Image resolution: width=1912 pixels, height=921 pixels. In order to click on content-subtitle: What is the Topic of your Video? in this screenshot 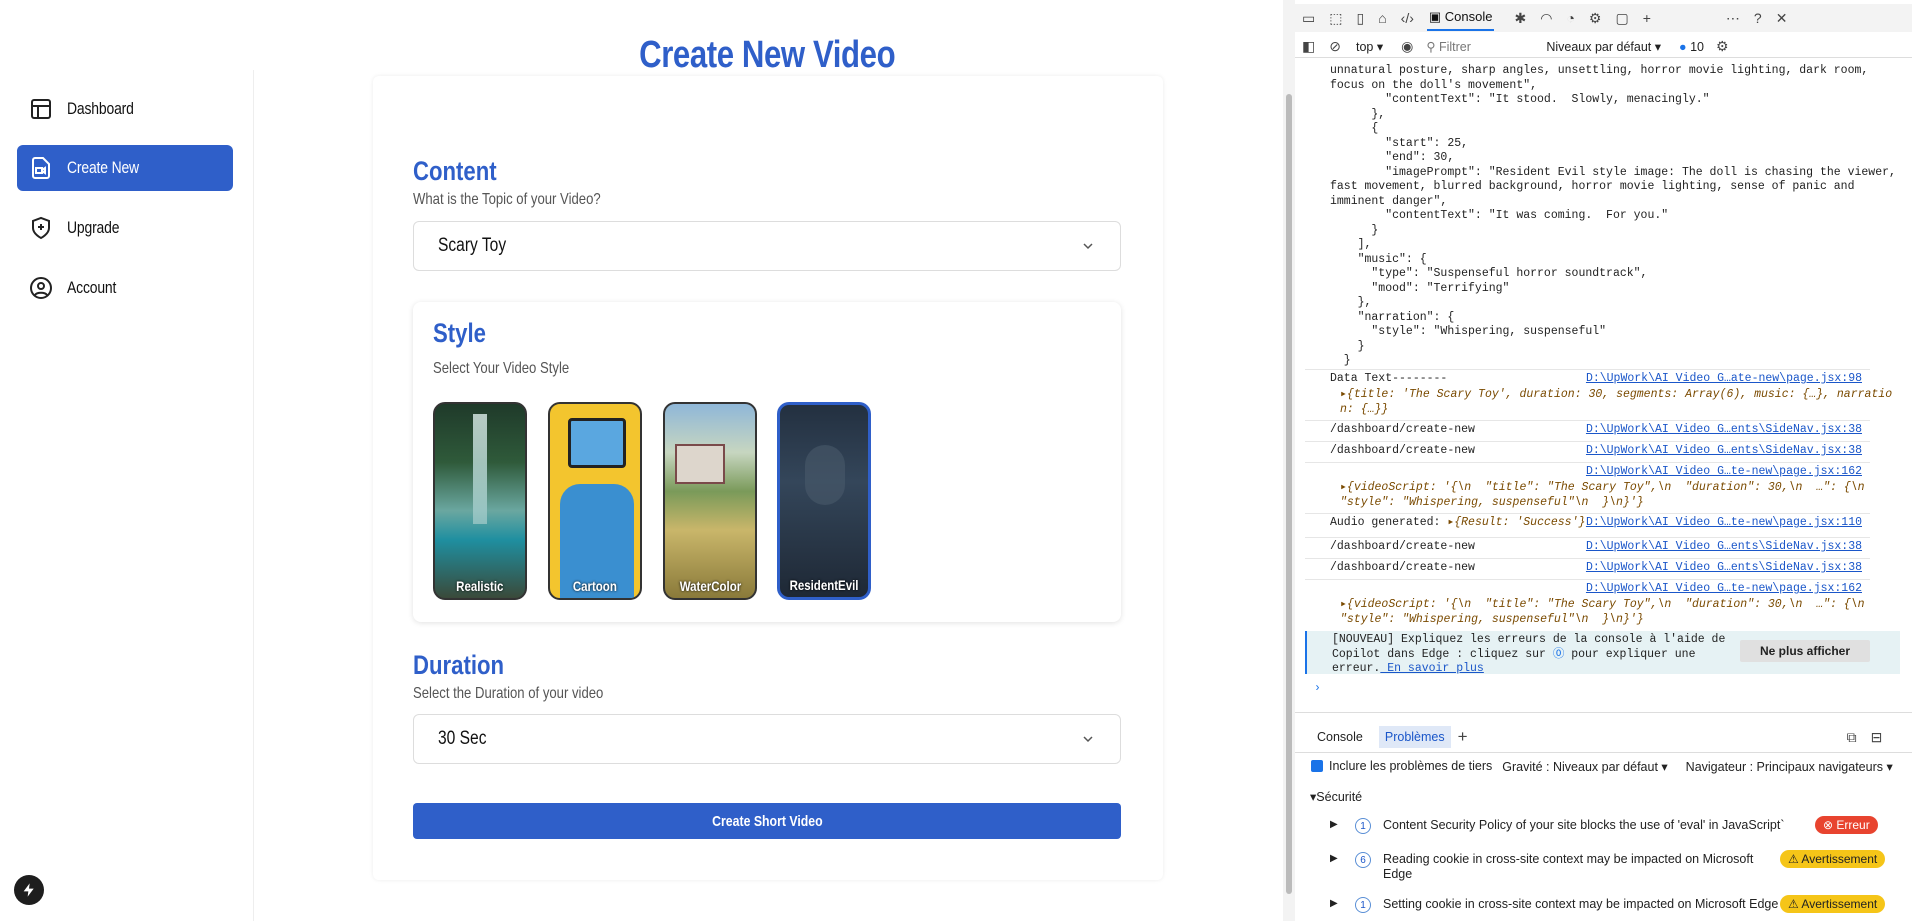, I will do `click(507, 199)`.